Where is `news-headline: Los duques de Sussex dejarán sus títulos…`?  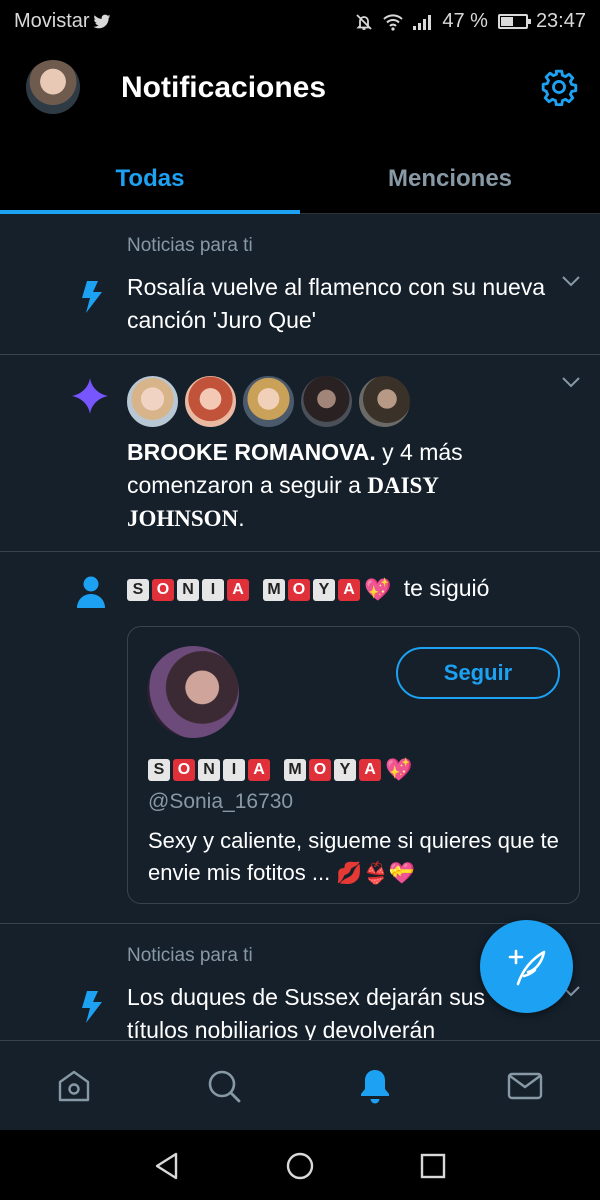
news-headline: Los duques de Sussex dejarán sus títulos… is located at coordinates (306, 1012).